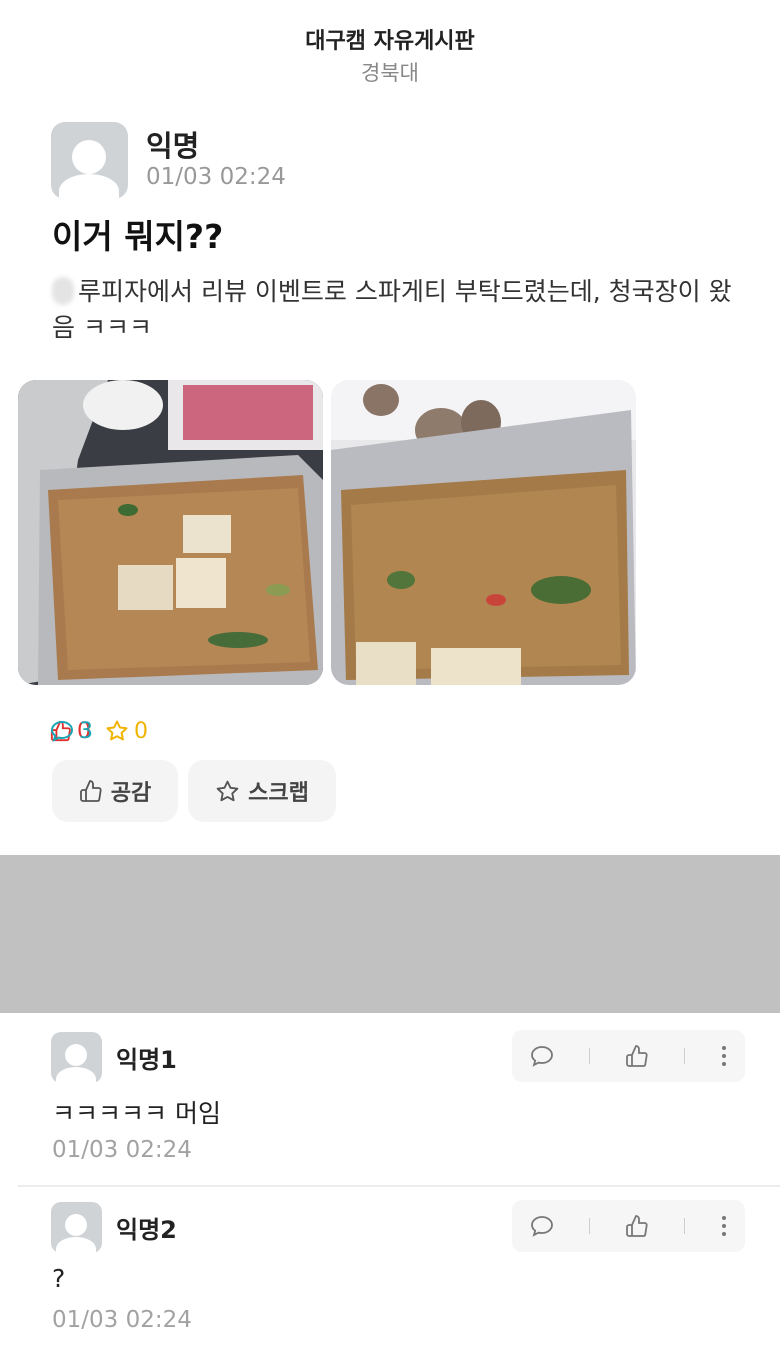 This screenshot has height=1348, width=780. I want to click on comment-author: 익명1, so click(146, 1060).